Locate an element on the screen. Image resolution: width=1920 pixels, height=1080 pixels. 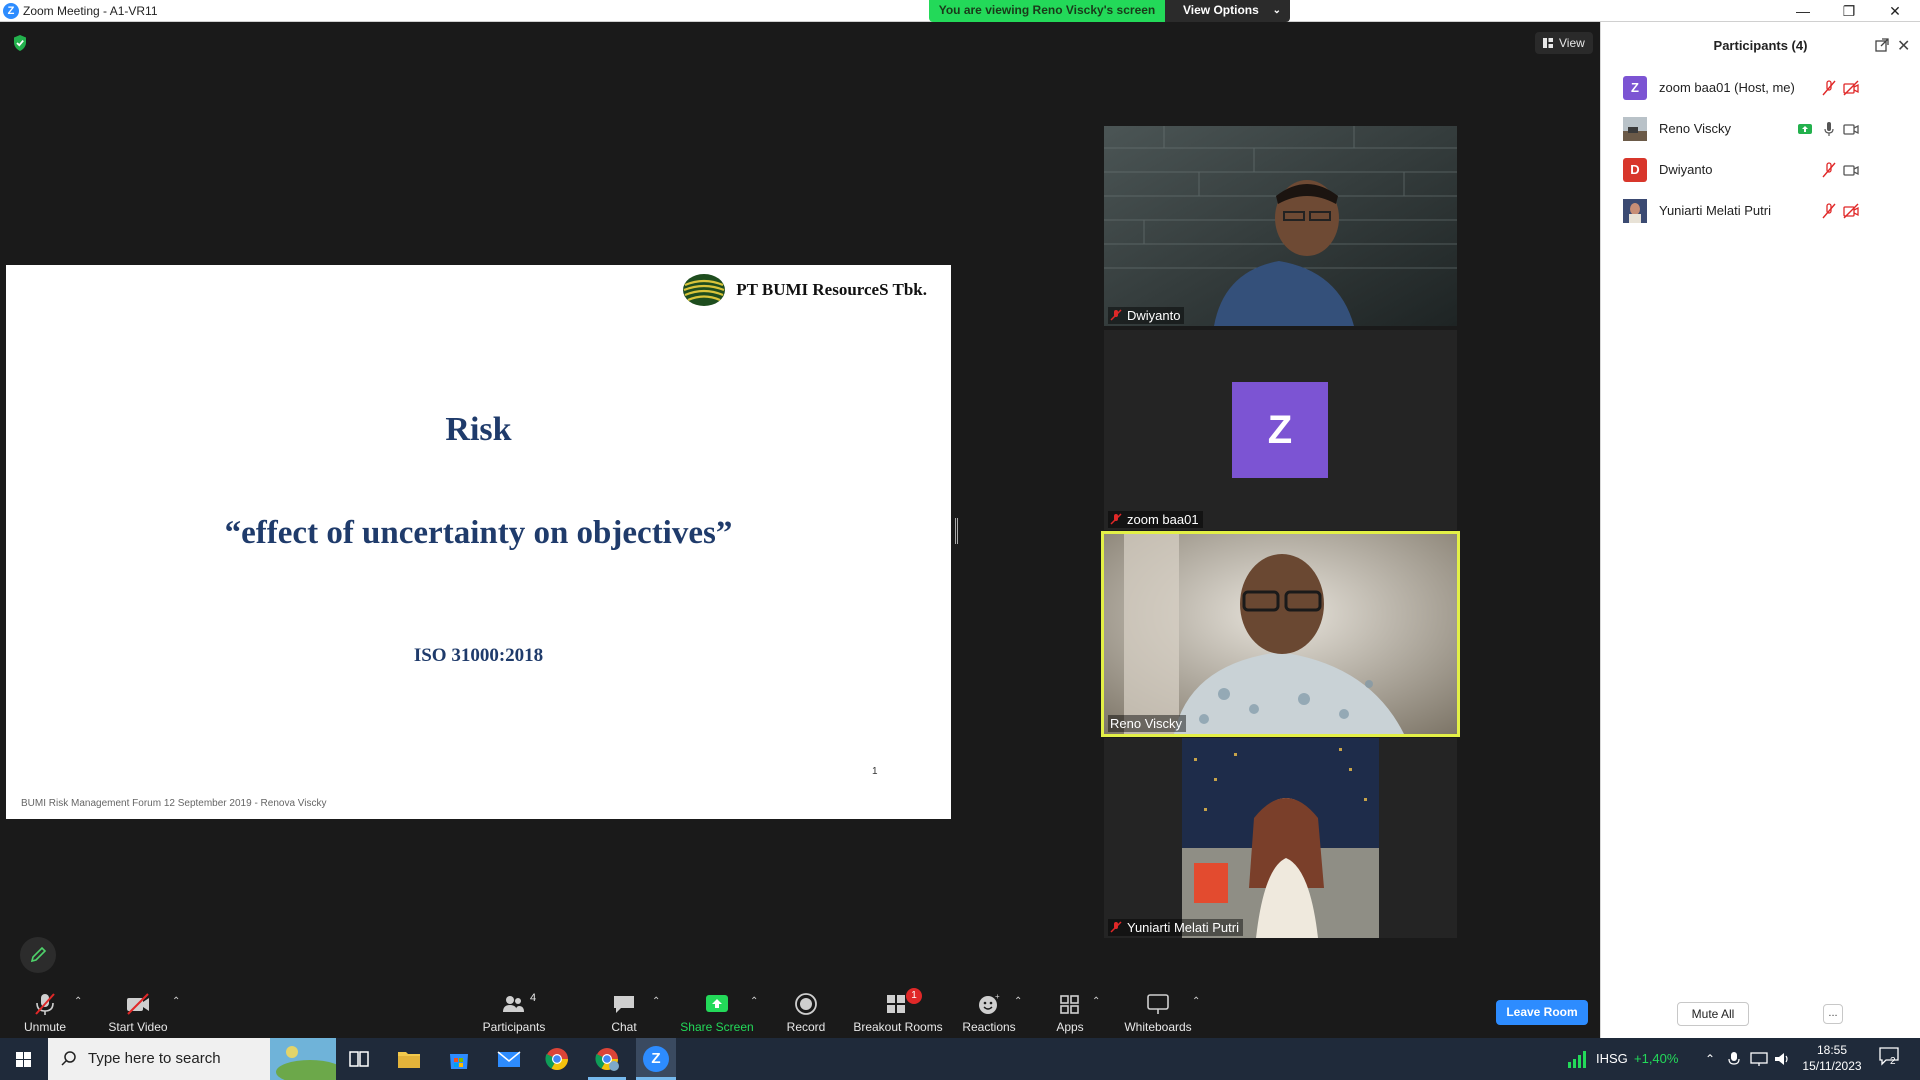
participants-button: 4 Participants is located at coordinates (514, 1010).